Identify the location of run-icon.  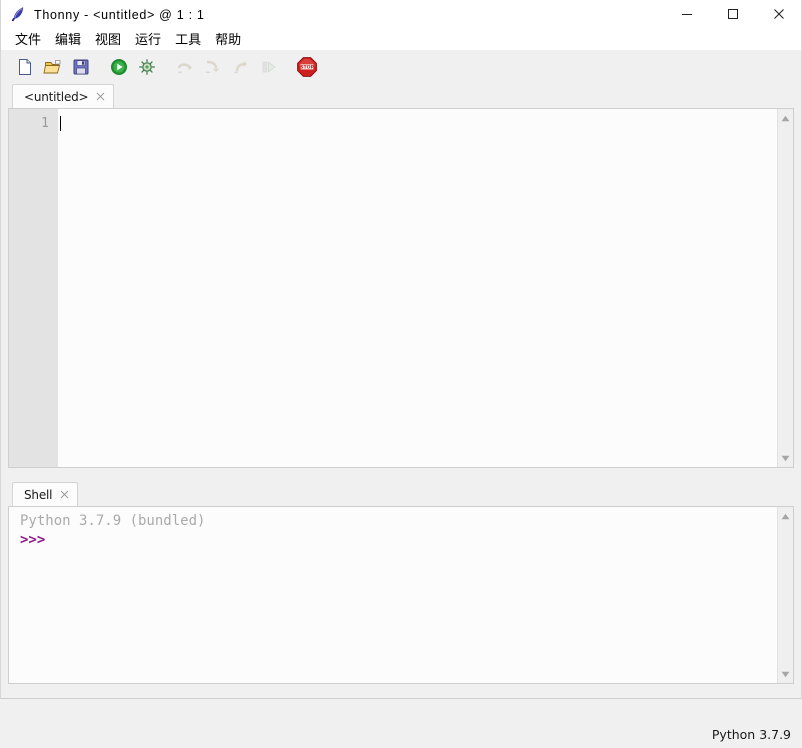
(119, 66).